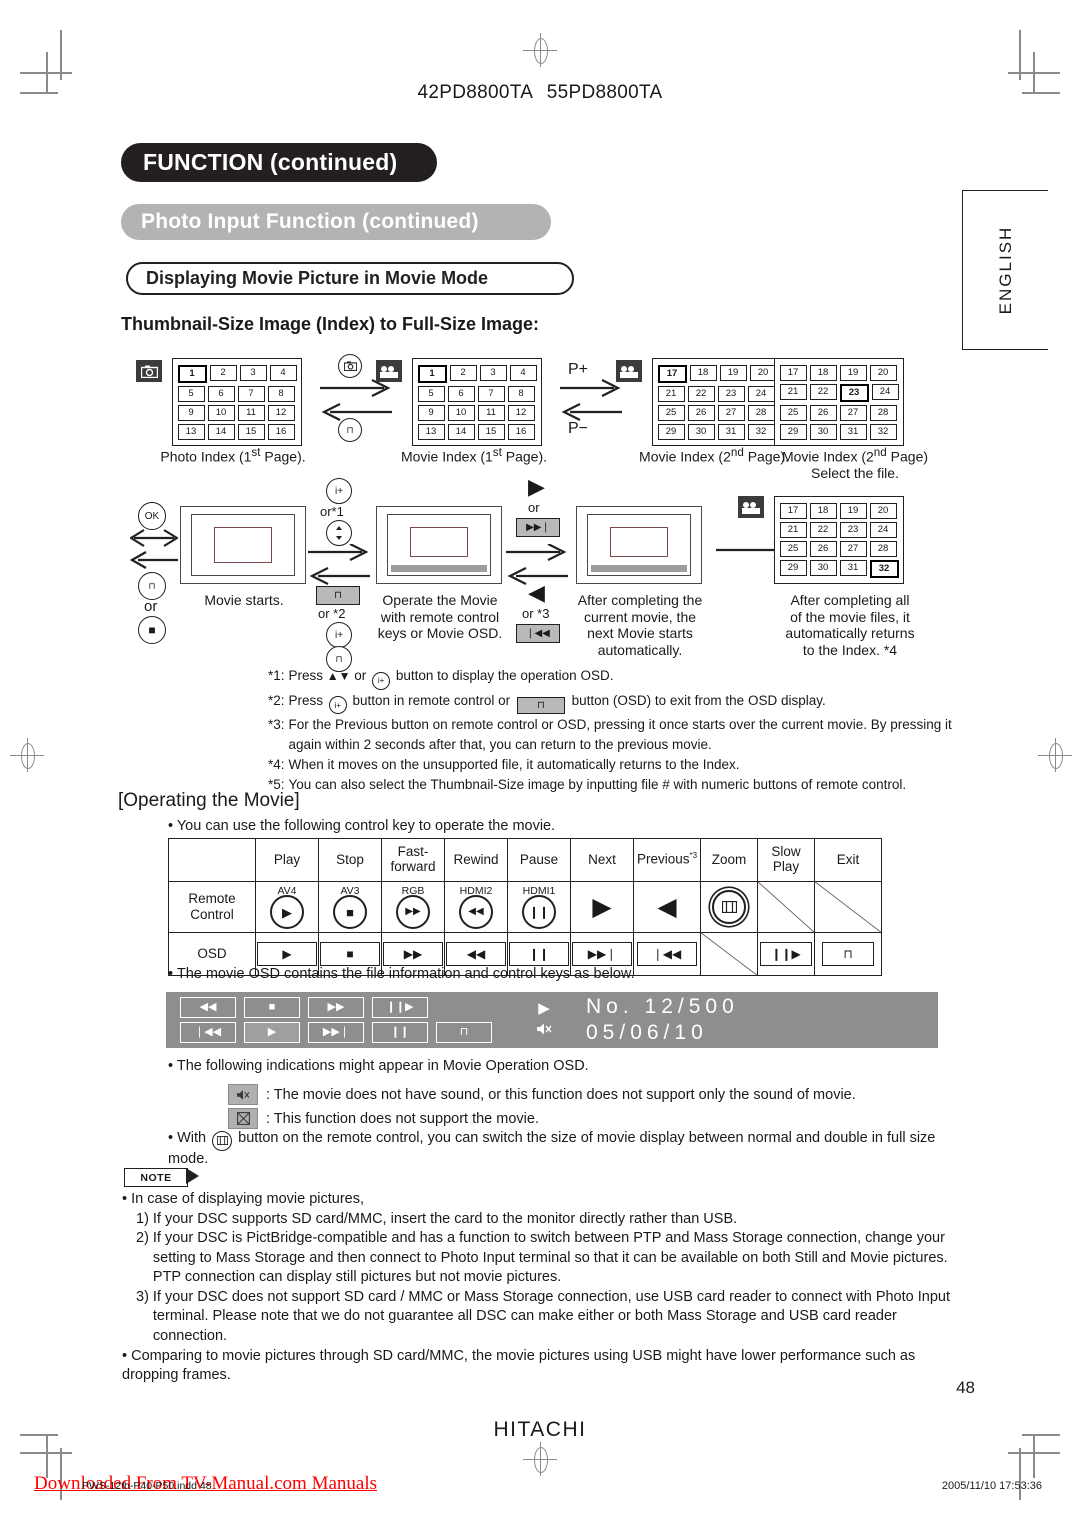 The image size is (1080, 1528). Describe the element at coordinates (272, 1032) in the screenshot. I see `osdbar-play-icon: ▶` at that location.